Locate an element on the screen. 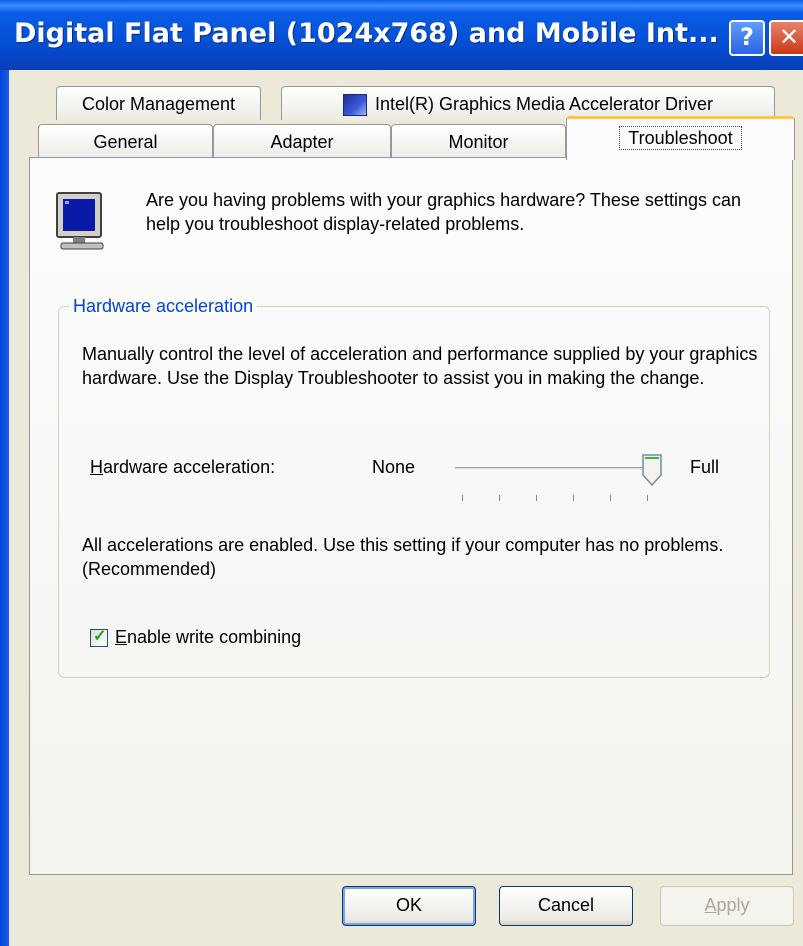 This screenshot has width=803, height=946. tab-label: Adapter is located at coordinates (302, 142).